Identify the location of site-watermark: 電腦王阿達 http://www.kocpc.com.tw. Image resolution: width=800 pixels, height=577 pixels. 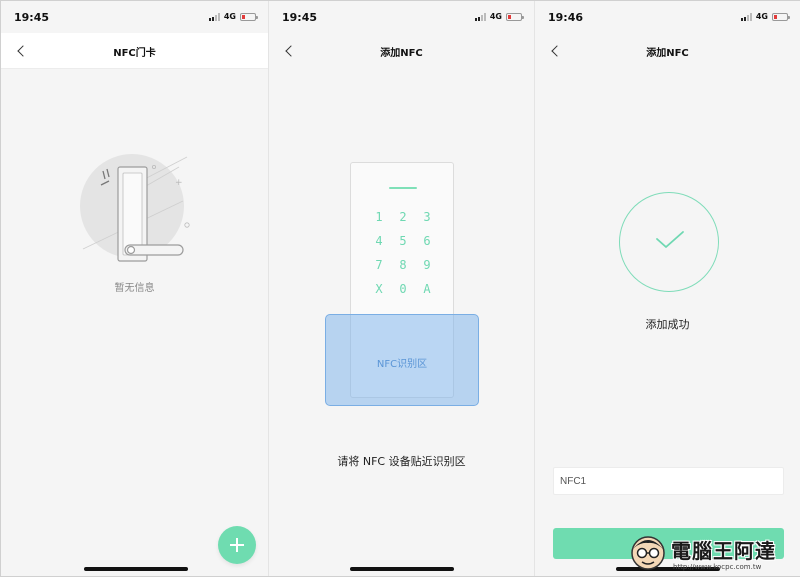
(713, 553).